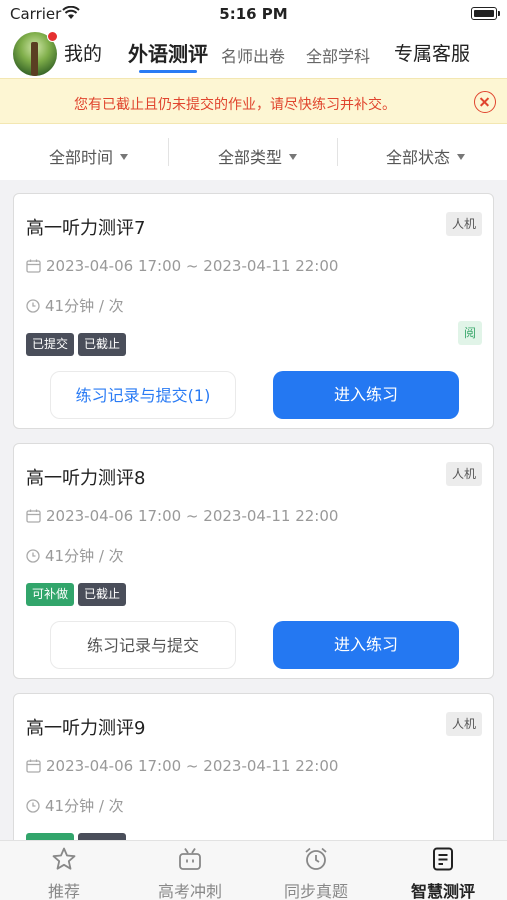  I want to click on status-badge: 已提交, so click(50, 344).